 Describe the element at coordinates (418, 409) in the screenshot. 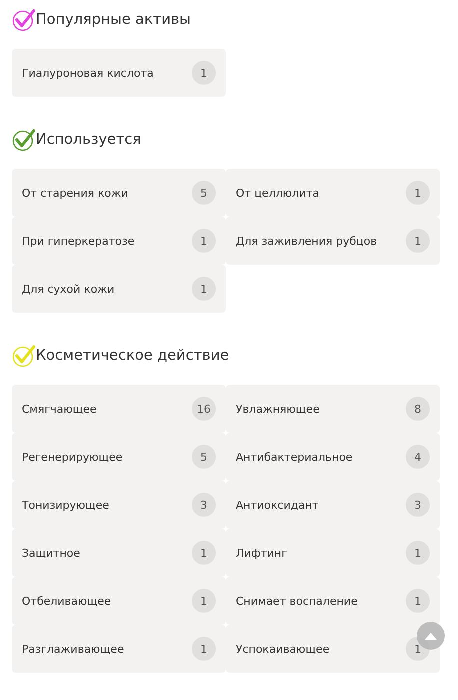

I see `count-badge: 8` at that location.